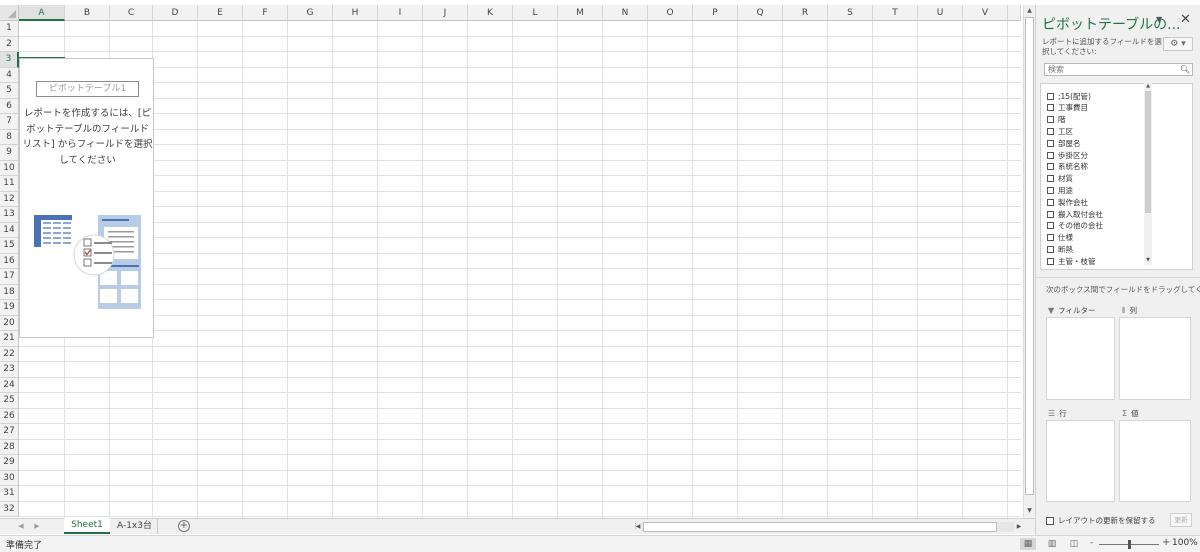 This screenshot has width=1200, height=552. Describe the element at coordinates (1148, 152) in the screenshot. I see `field-scroll-thumb` at that location.